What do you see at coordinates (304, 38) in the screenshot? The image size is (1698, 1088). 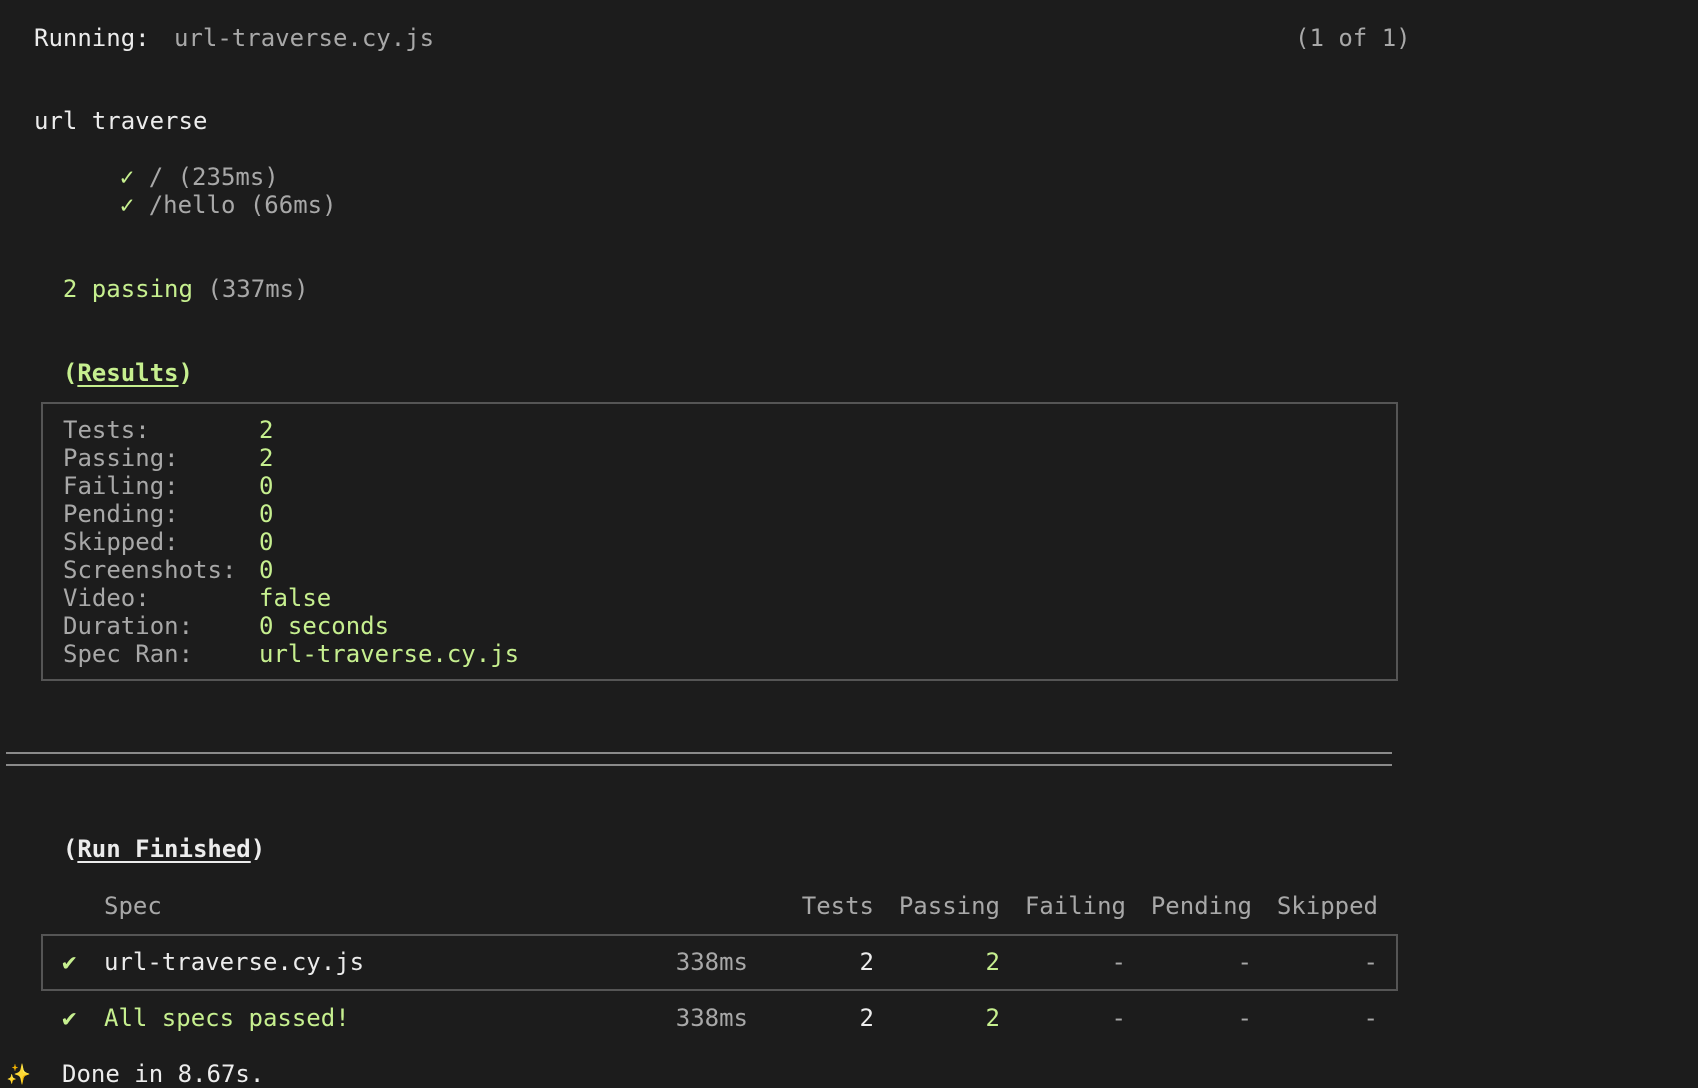 I see `running-spec-file: url-traverse.cy.js` at bounding box center [304, 38].